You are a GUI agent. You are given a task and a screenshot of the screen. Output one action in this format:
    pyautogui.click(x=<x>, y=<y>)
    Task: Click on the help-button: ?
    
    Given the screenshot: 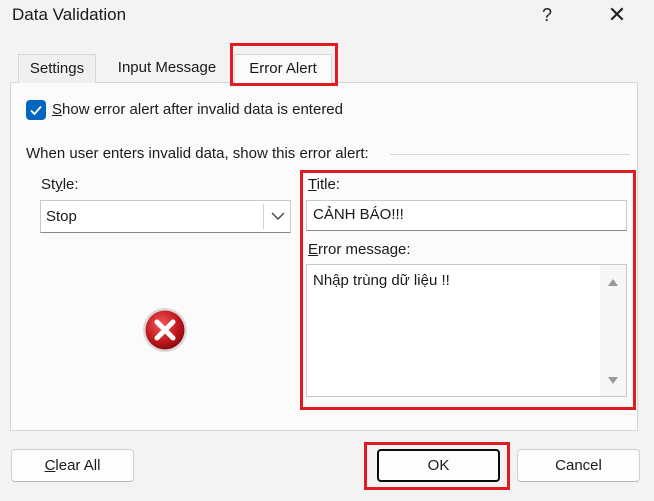 What is the action you would take?
    pyautogui.click(x=547, y=15)
    